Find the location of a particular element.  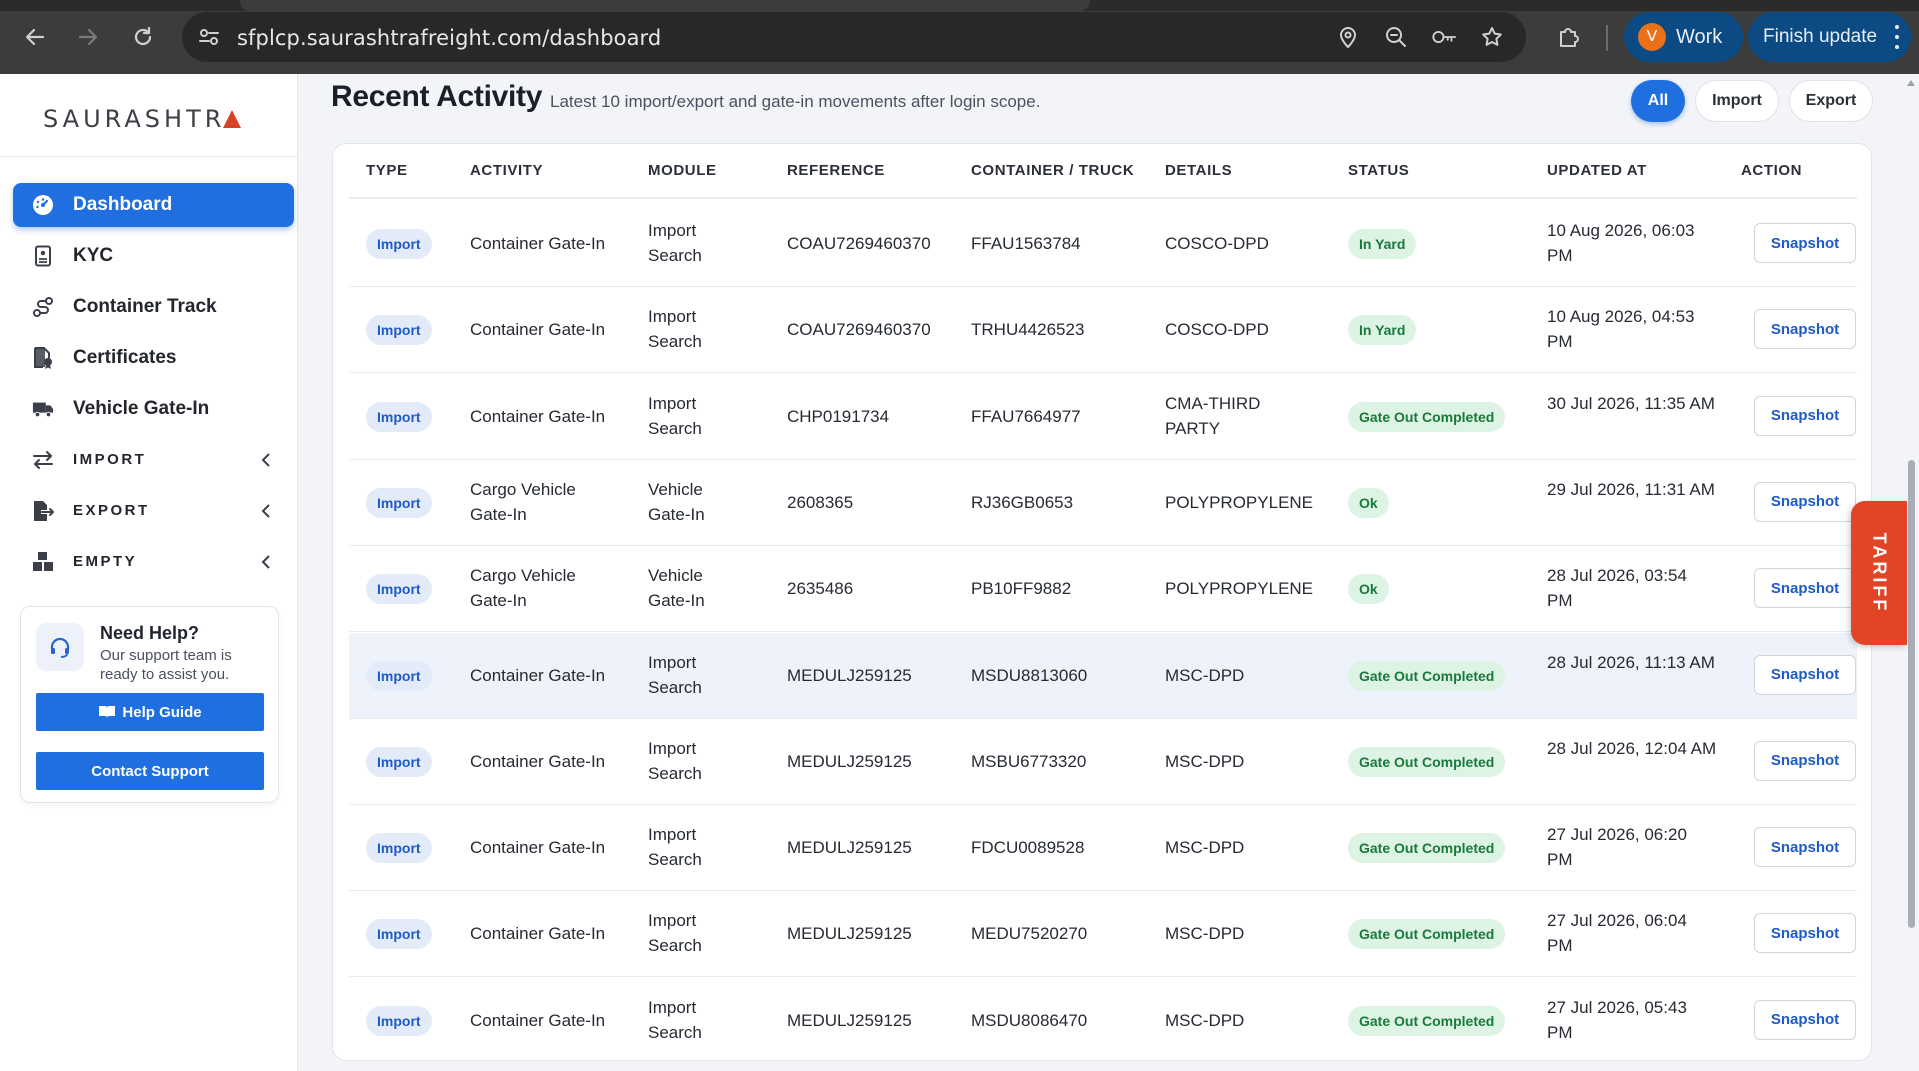

container-cell: FFAU7664977 is located at coordinates (1026, 416).